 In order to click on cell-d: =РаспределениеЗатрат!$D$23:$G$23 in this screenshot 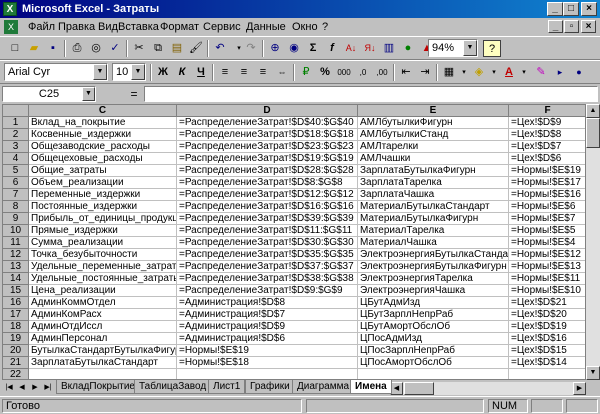, I will do `click(267, 147)`.